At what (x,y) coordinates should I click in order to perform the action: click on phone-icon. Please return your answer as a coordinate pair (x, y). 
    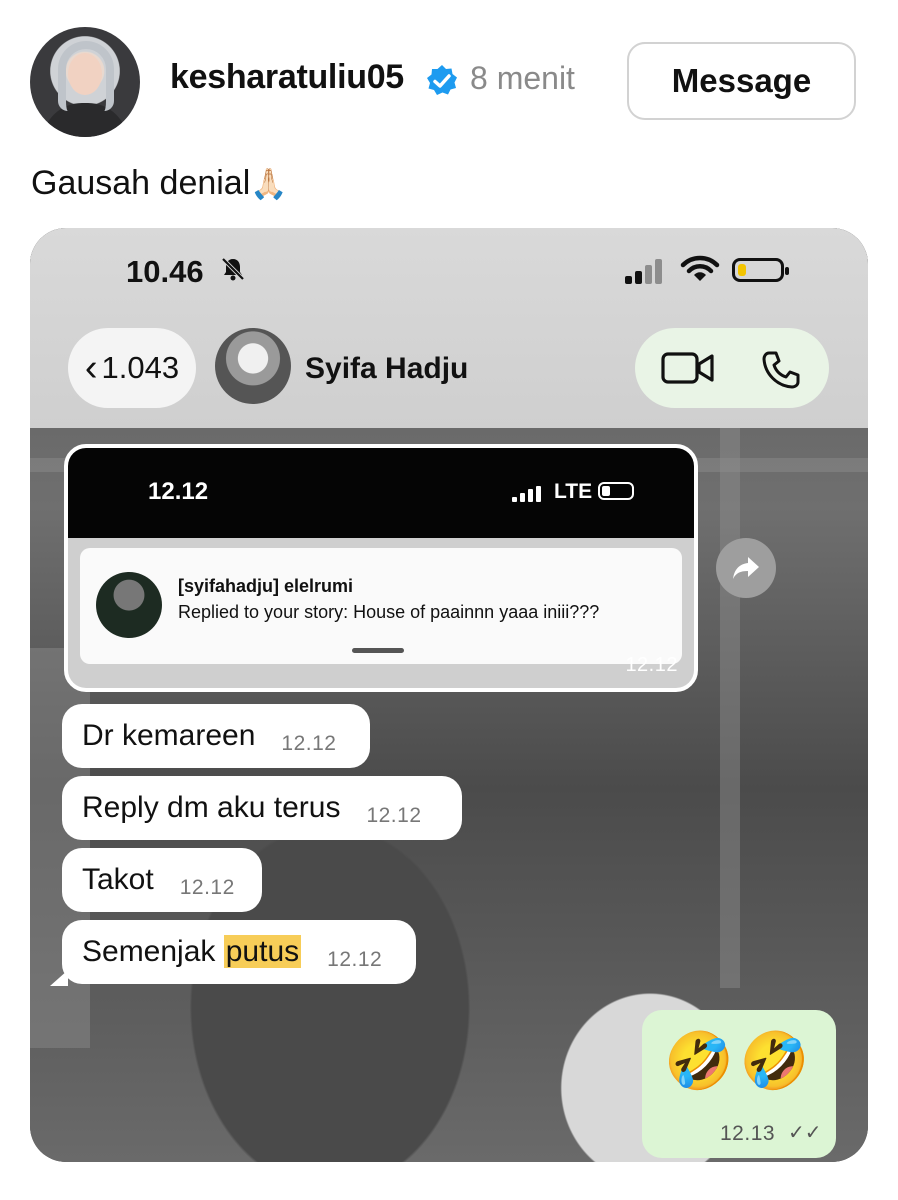
    Looking at the image, I should click on (781, 370).